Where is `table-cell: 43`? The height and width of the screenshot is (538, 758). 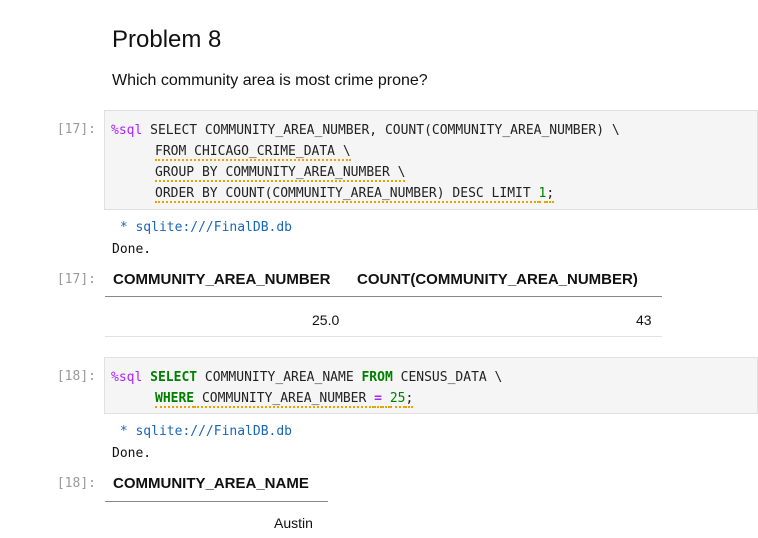 table-cell: 43 is located at coordinates (644, 320).